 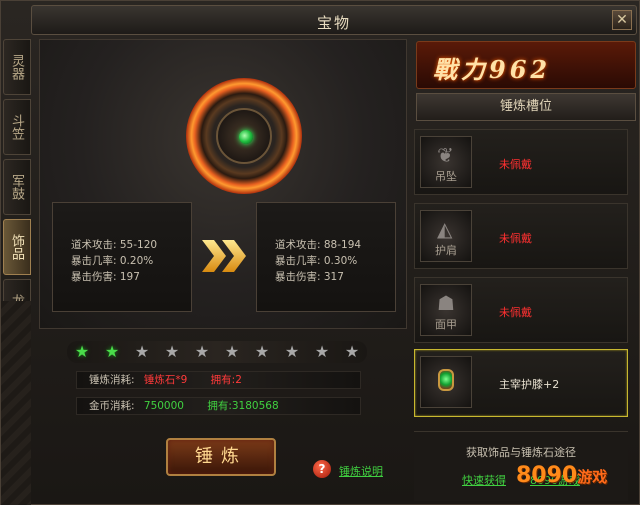 I want to click on title-bar: 宝物 ✕, so click(x=334, y=20).